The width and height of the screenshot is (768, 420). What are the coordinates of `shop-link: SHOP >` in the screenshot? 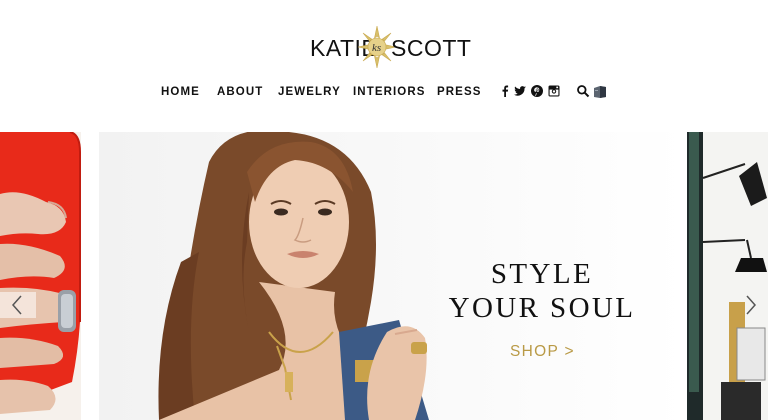 It's located at (542, 352).